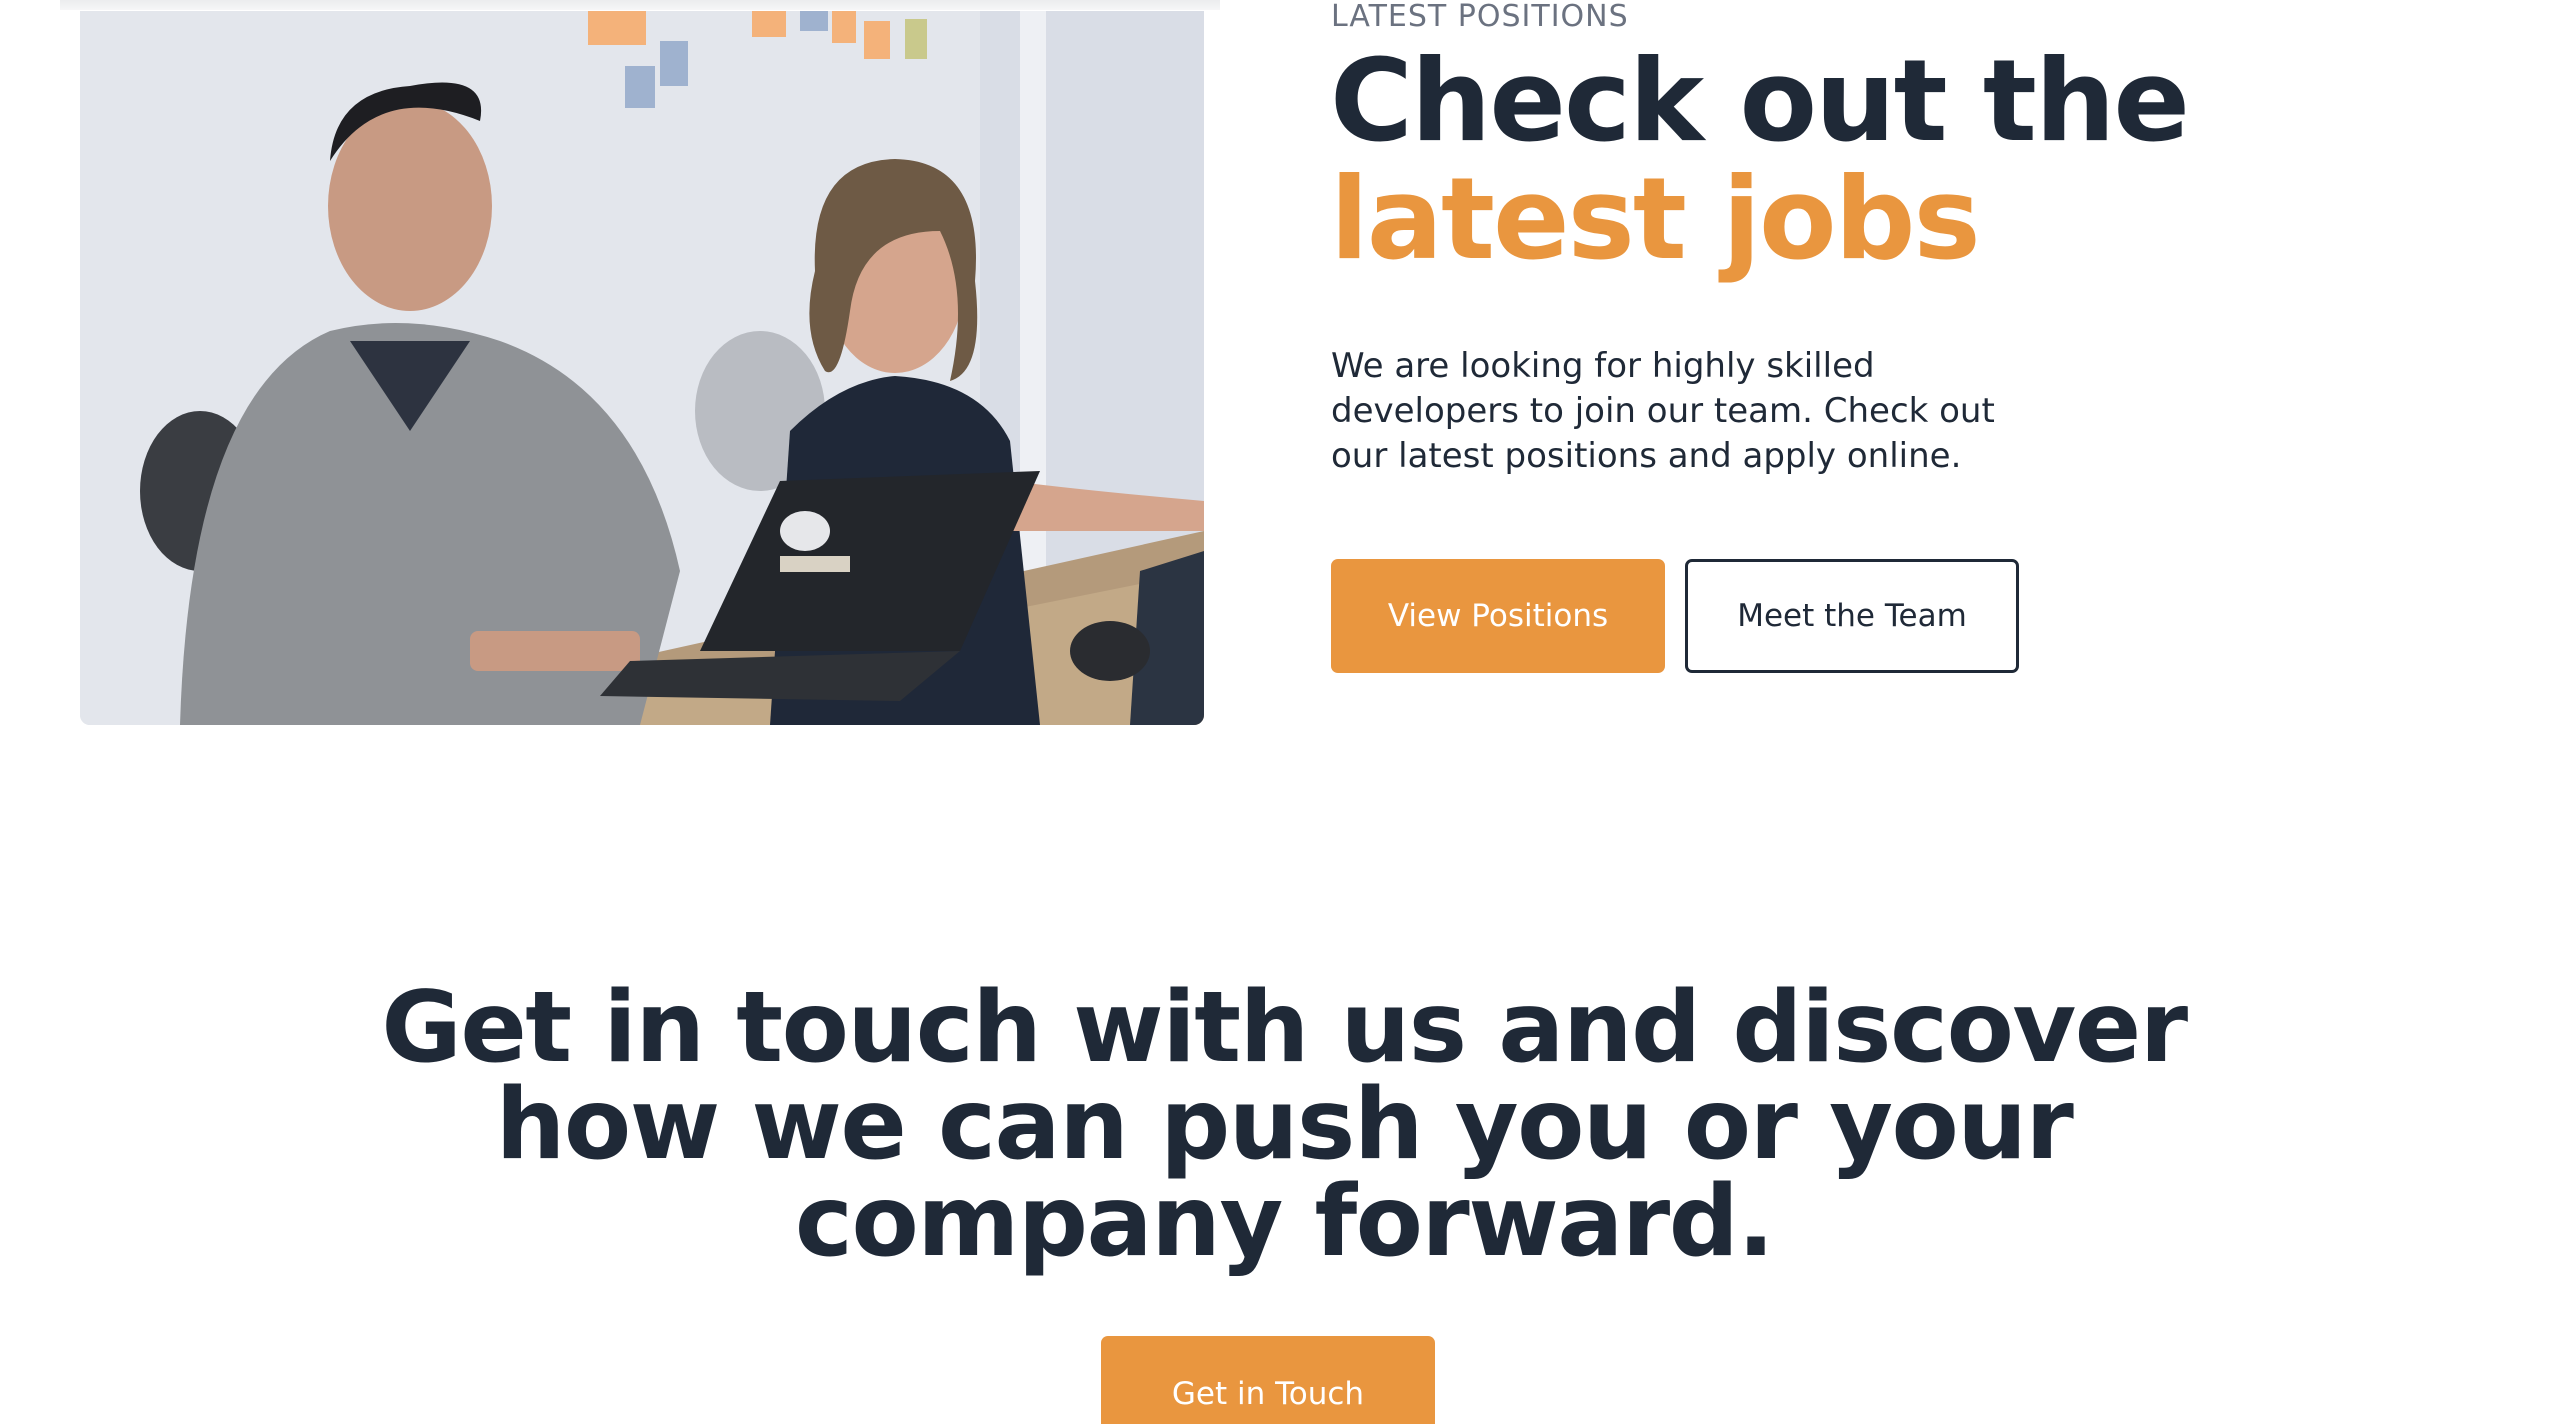 This screenshot has height=1424, width=2568. Describe the element at coordinates (640, 5) in the screenshot. I see `header-shadow` at that location.